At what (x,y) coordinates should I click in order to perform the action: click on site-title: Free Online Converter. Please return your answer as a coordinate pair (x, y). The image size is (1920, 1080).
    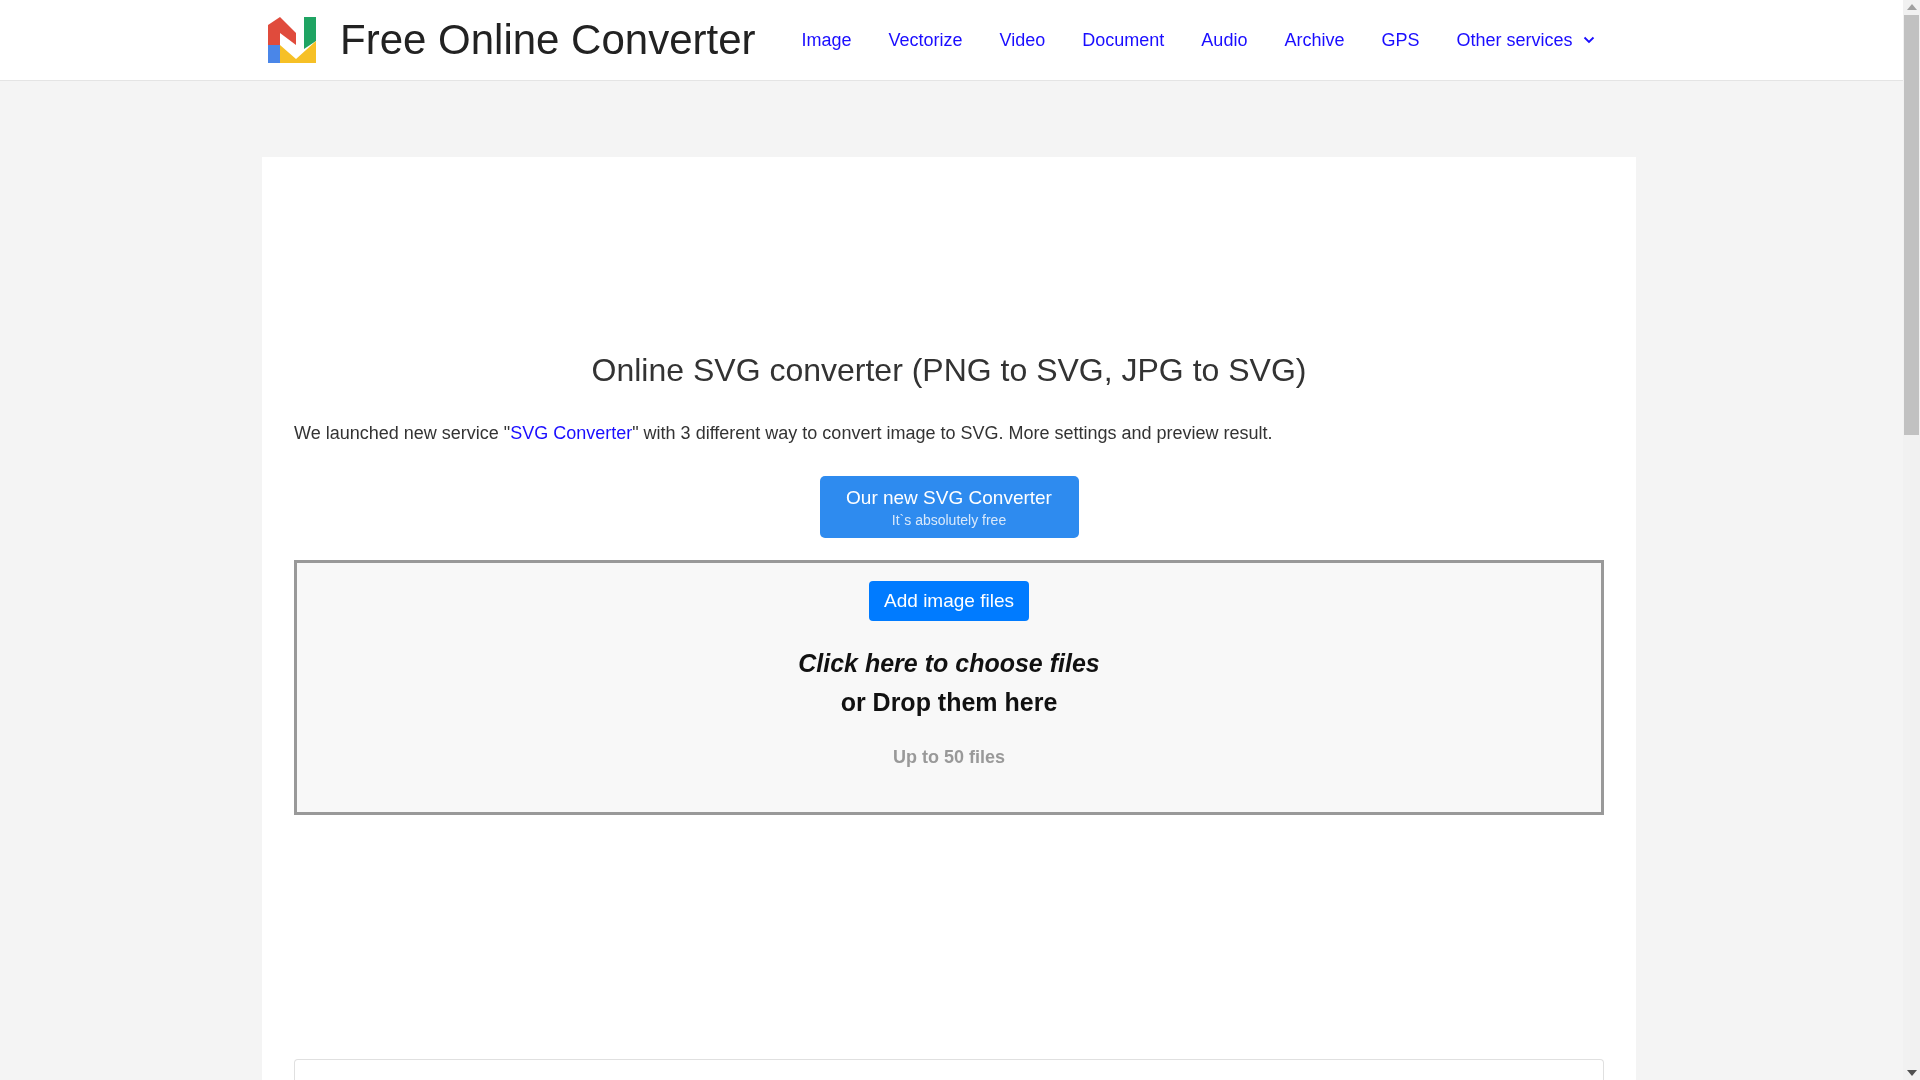
    Looking at the image, I should click on (548, 40).